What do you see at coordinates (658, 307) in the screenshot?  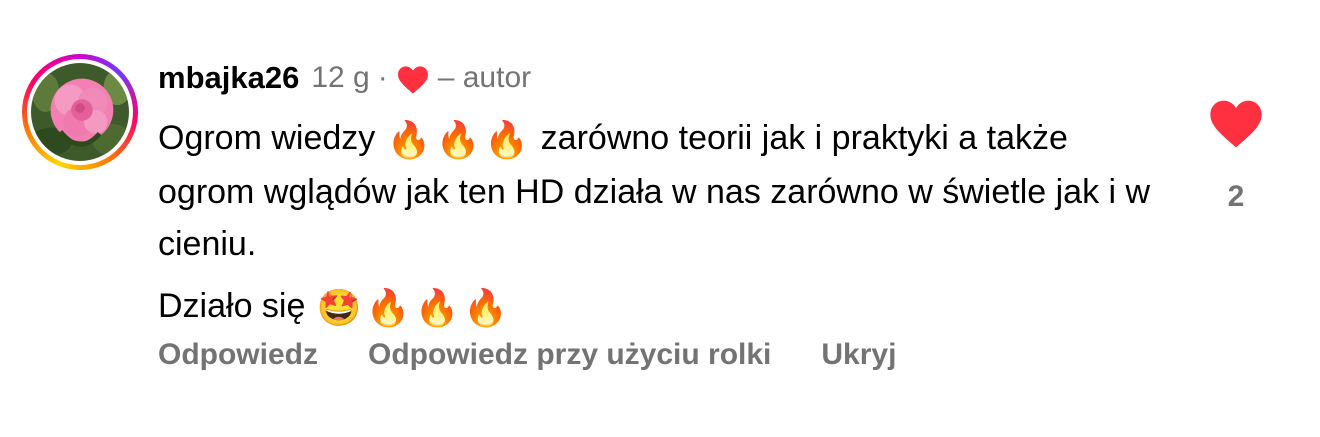 I see `comment-paragraph-2: Działo się 🤩 🔥 🔥 🔥` at bounding box center [658, 307].